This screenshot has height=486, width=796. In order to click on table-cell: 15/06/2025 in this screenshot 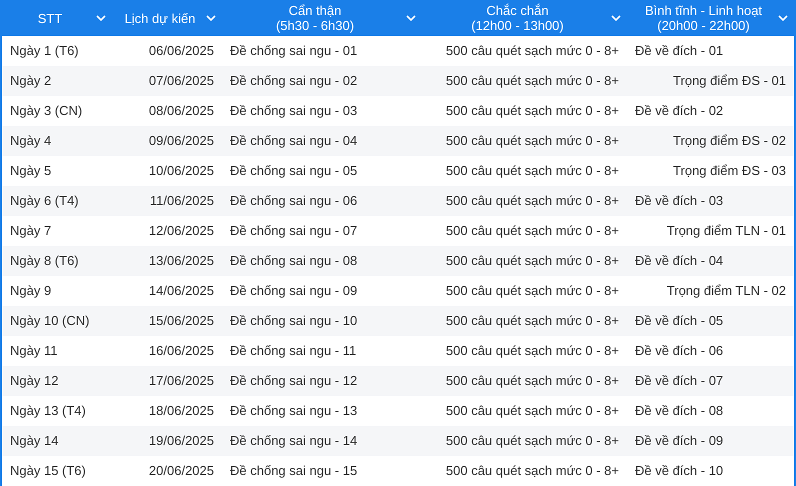, I will do `click(167, 321)`.